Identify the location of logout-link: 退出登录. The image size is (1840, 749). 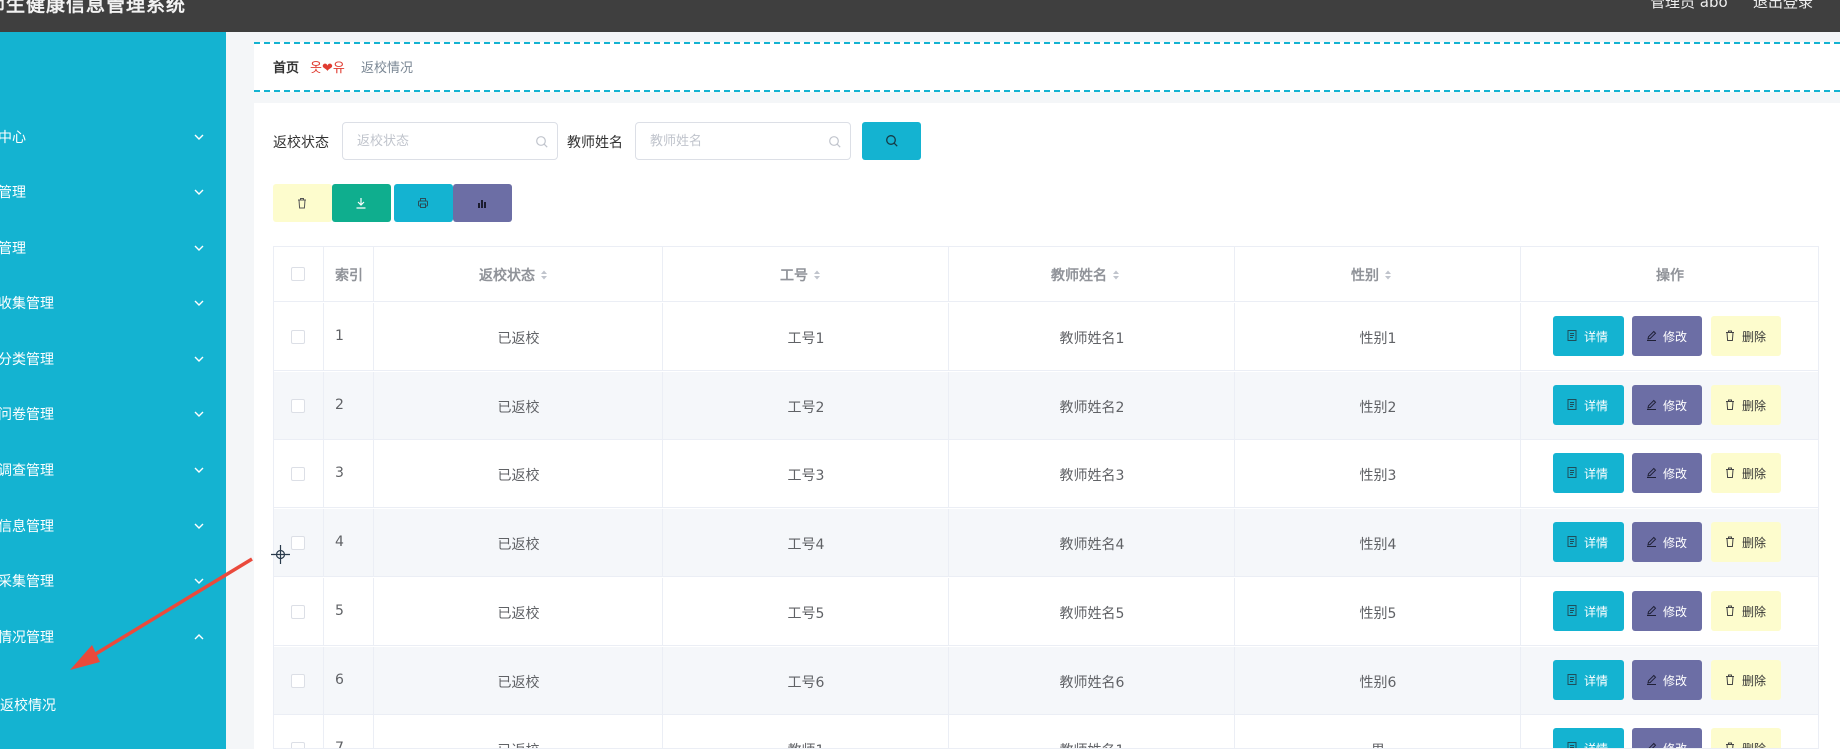
(1783, 6).